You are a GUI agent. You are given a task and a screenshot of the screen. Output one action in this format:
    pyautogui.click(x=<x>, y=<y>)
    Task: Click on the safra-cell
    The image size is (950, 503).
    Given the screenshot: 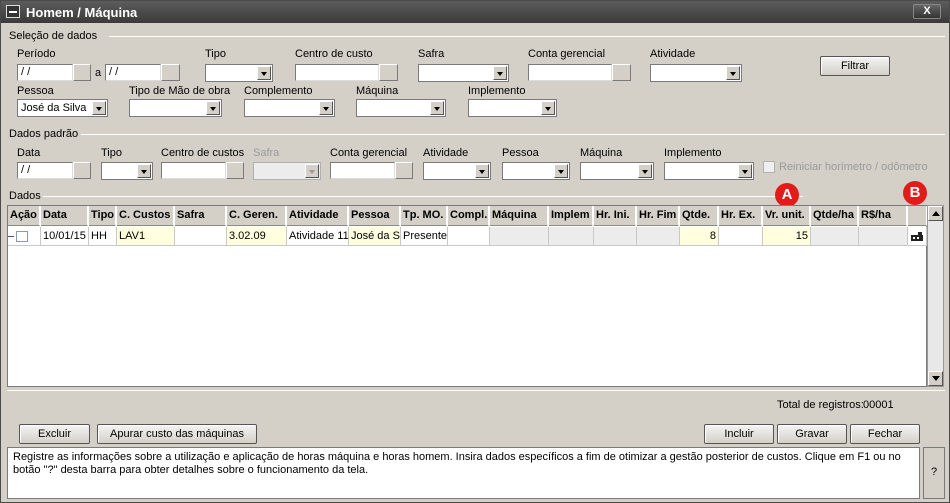 What is the action you would take?
    pyautogui.click(x=201, y=236)
    